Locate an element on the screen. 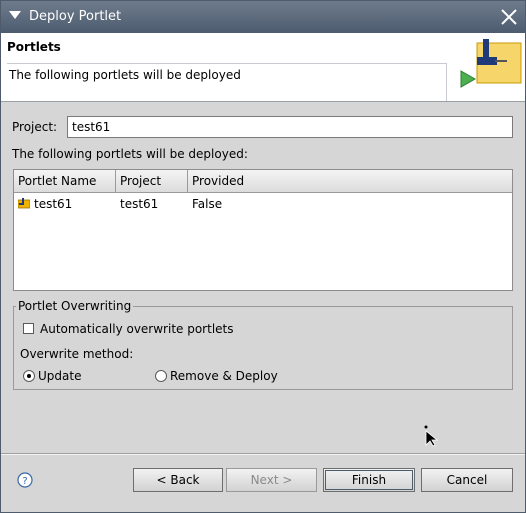 This screenshot has height=513, width=526. overwrite-method-label: Overwrite method: is located at coordinates (77, 354).